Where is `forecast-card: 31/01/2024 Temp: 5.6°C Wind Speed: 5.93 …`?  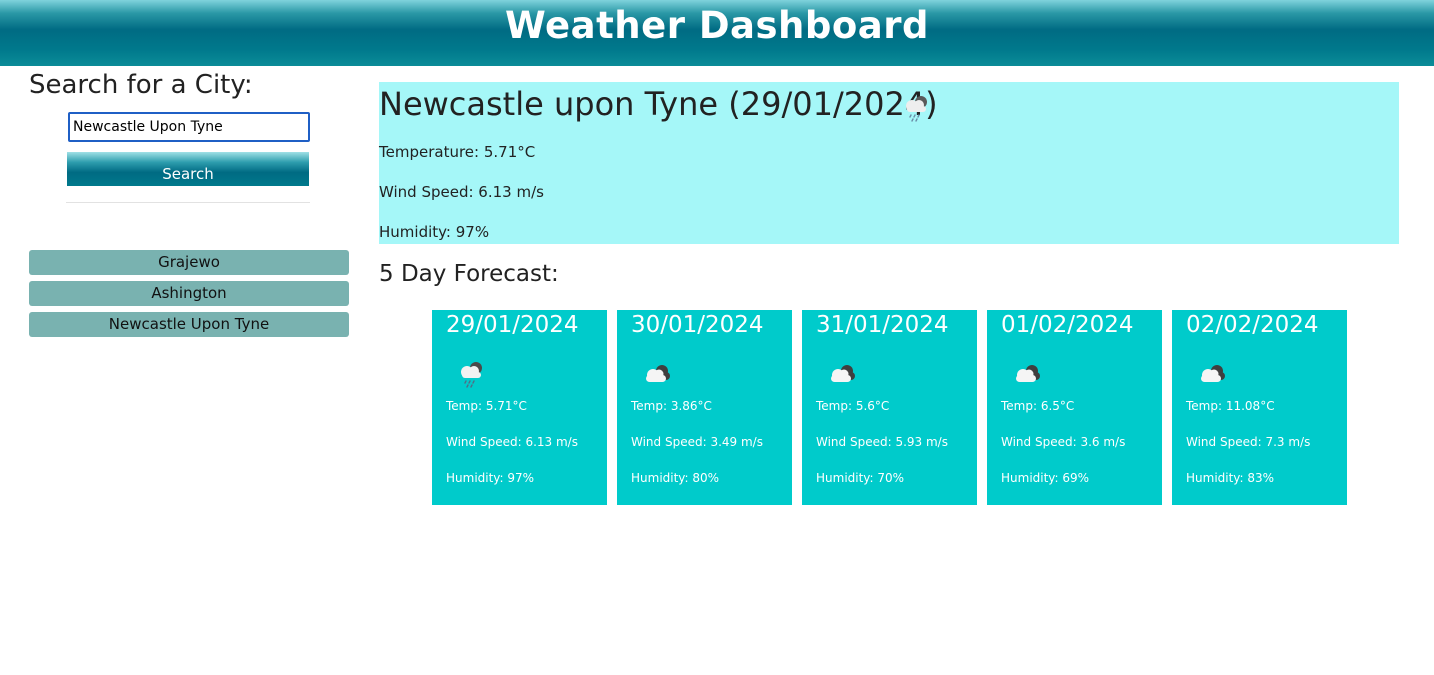 forecast-card: 31/01/2024 Temp: 5.6°C Wind Speed: 5.93 … is located at coordinates (889, 407).